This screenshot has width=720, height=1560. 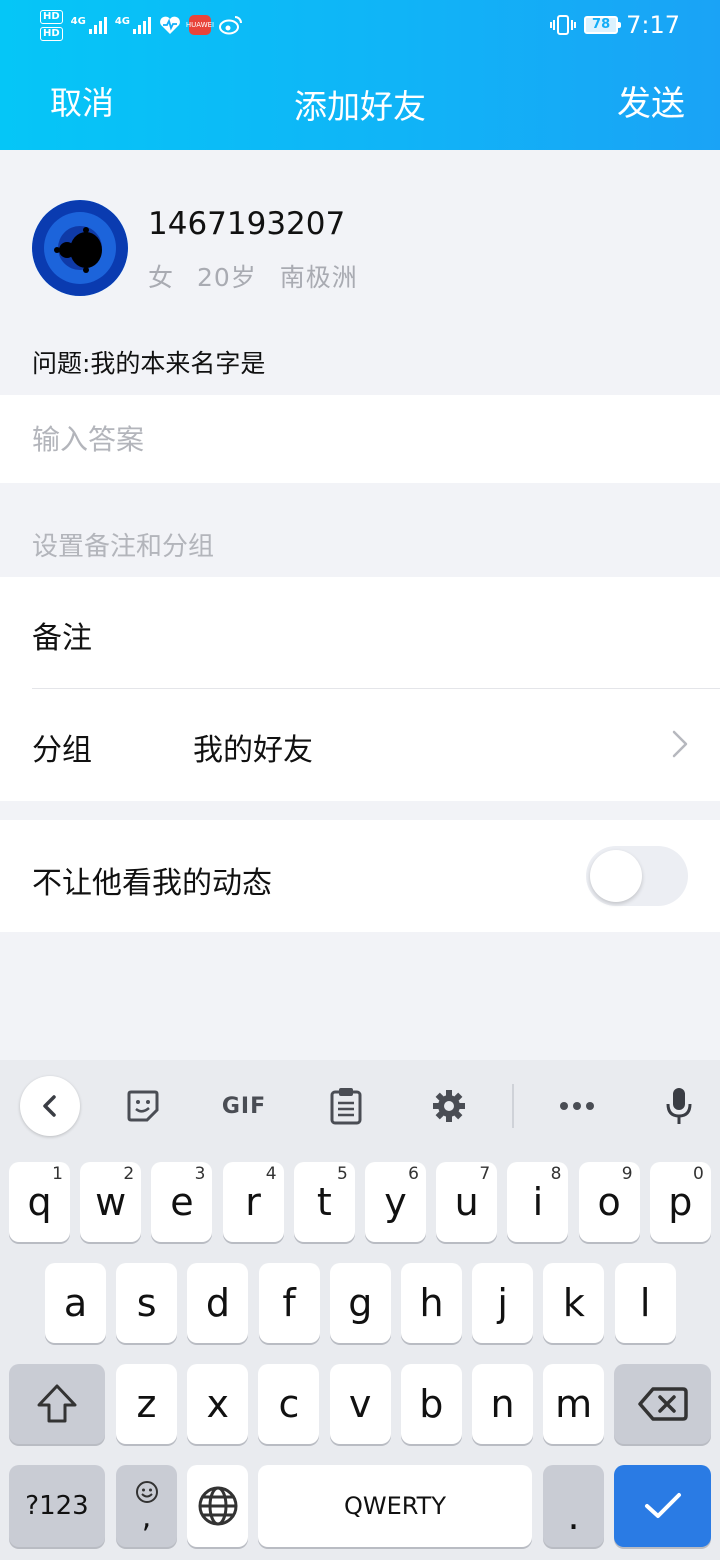 I want to click on shift-key, so click(x=57, y=1404).